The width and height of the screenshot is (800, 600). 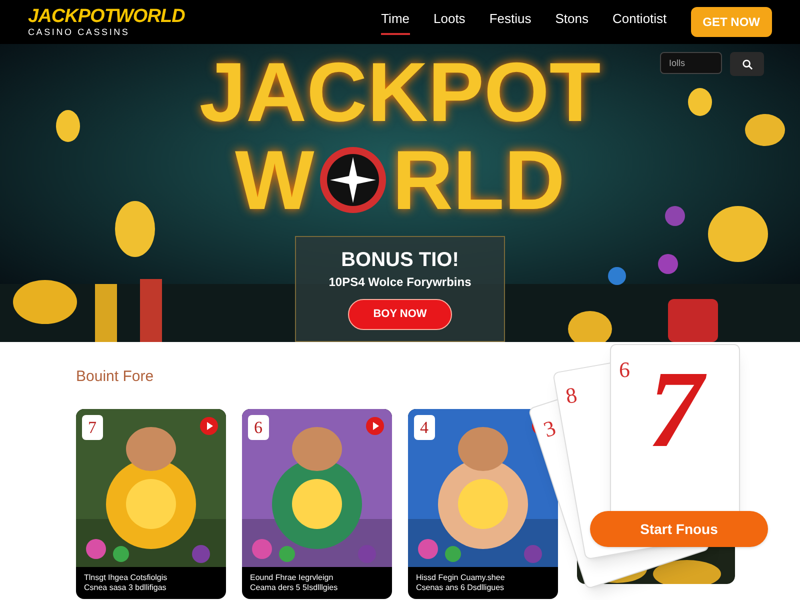 What do you see at coordinates (92, 427) in the screenshot?
I see `rank-tag: 7` at bounding box center [92, 427].